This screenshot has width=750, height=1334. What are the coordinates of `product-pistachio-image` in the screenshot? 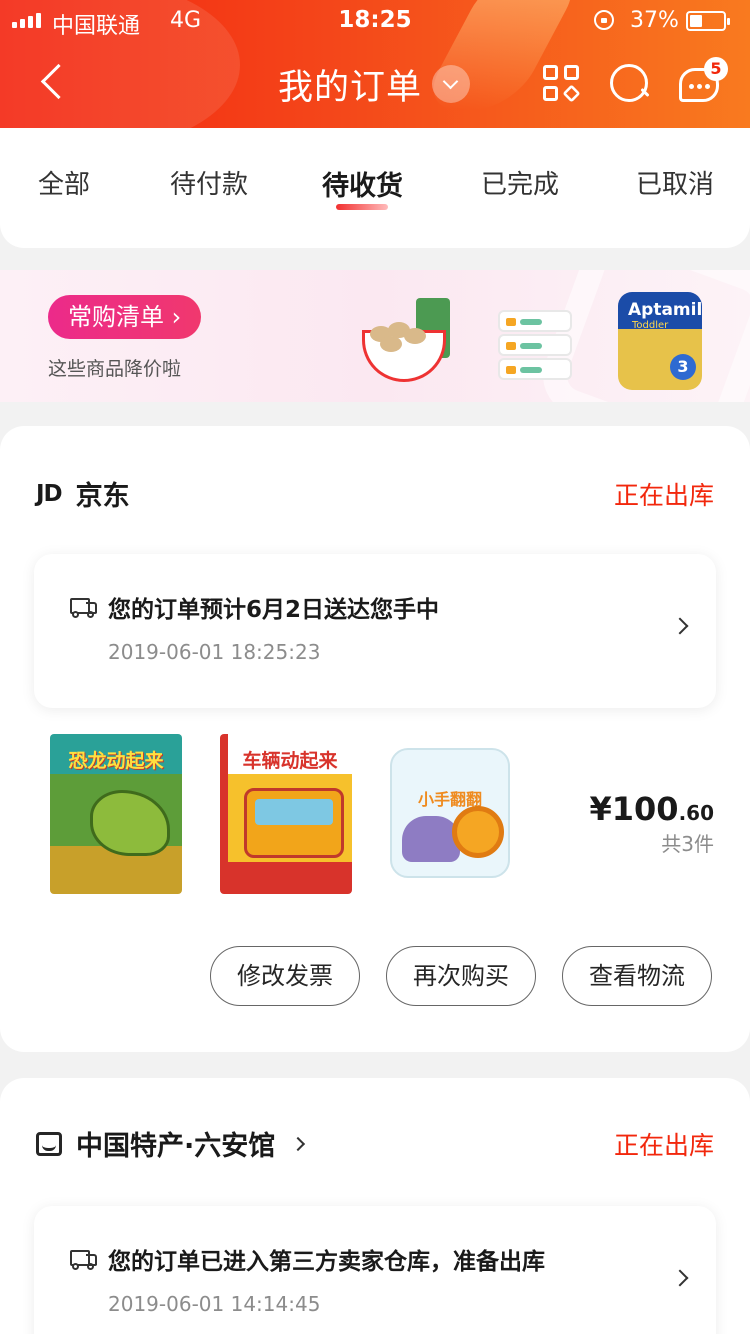 It's located at (407, 339).